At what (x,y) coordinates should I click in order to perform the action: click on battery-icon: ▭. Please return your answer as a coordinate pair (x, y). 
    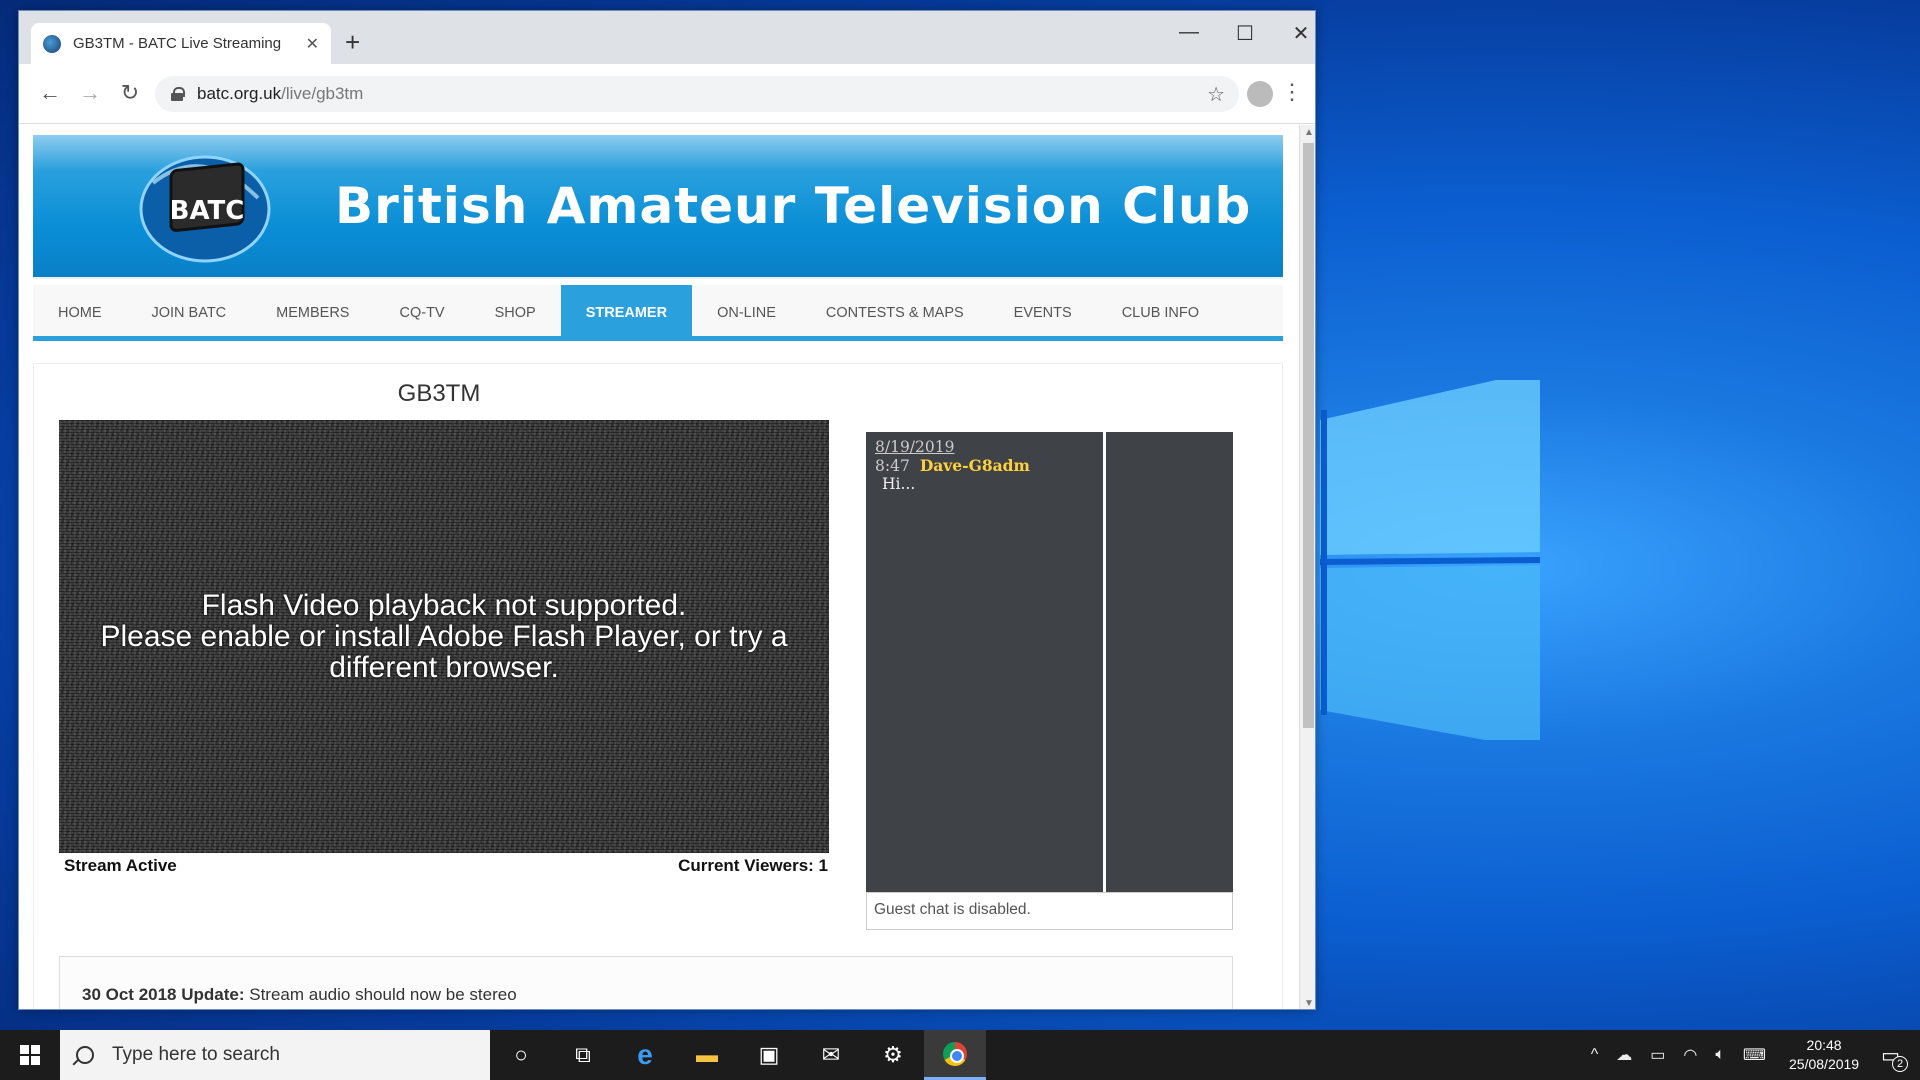
    Looking at the image, I should click on (1657, 1055).